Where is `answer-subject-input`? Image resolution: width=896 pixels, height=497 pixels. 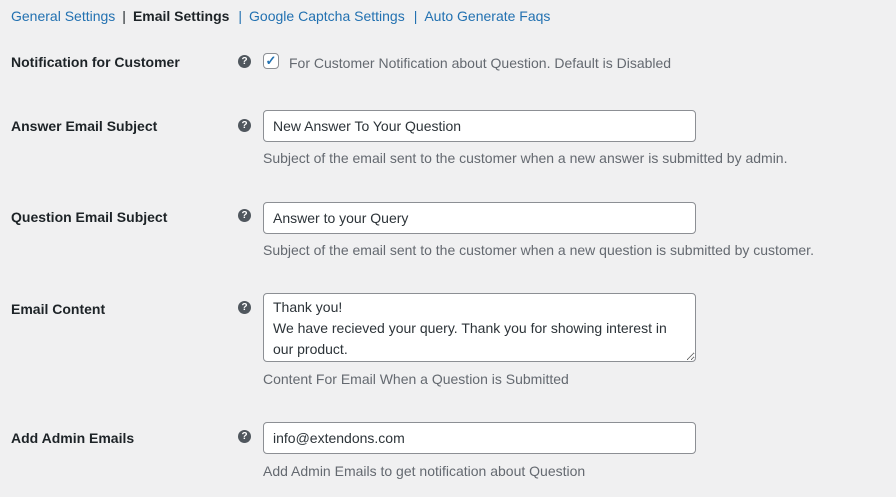 answer-subject-input is located at coordinates (479, 126).